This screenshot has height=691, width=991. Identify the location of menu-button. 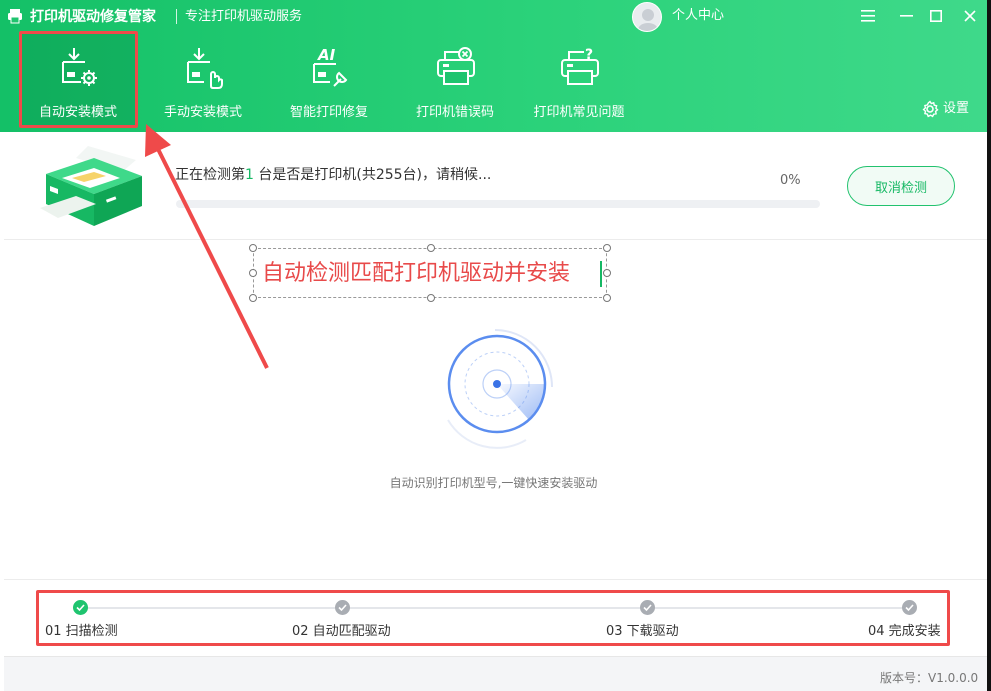
(868, 16).